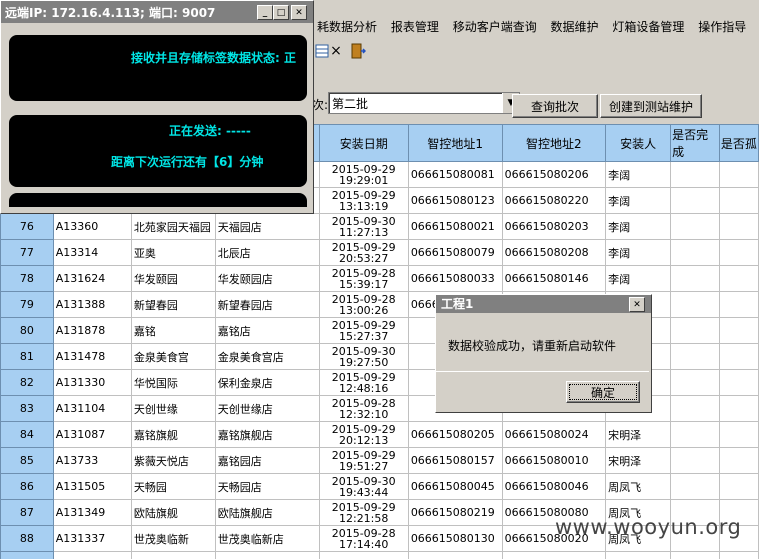 The width and height of the screenshot is (759, 559). Describe the element at coordinates (603, 392) in the screenshot. I see `ok-button: 确定` at that location.